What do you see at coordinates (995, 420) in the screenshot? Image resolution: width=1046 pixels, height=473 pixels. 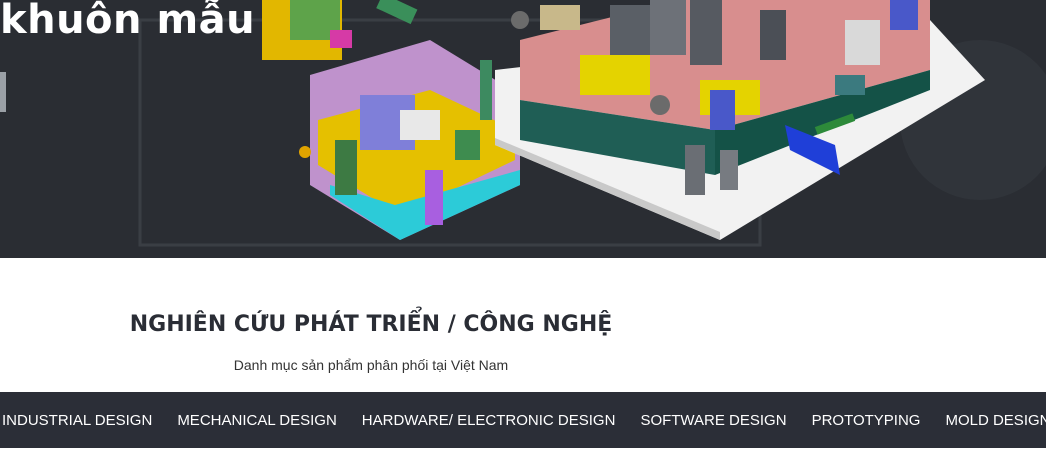 I see `nav-item-mold-design: MOLD DESIGN` at bounding box center [995, 420].